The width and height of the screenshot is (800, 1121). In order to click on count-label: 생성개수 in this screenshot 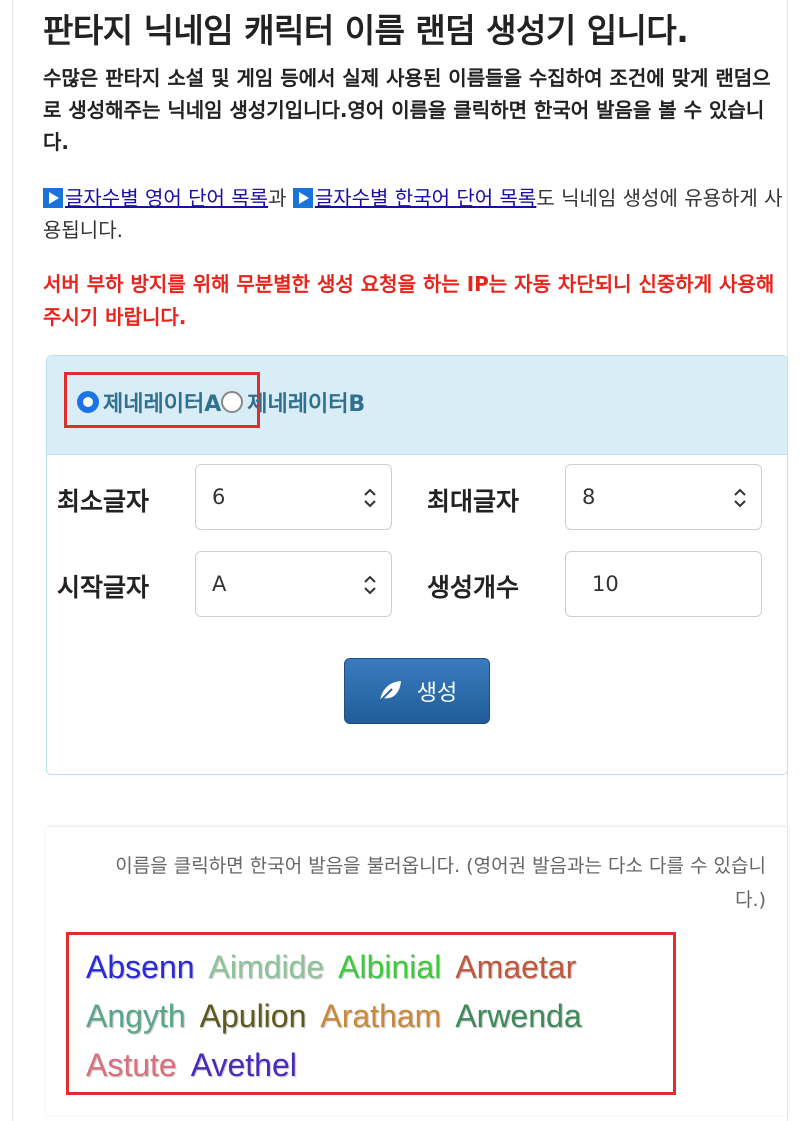, I will do `click(473, 587)`.